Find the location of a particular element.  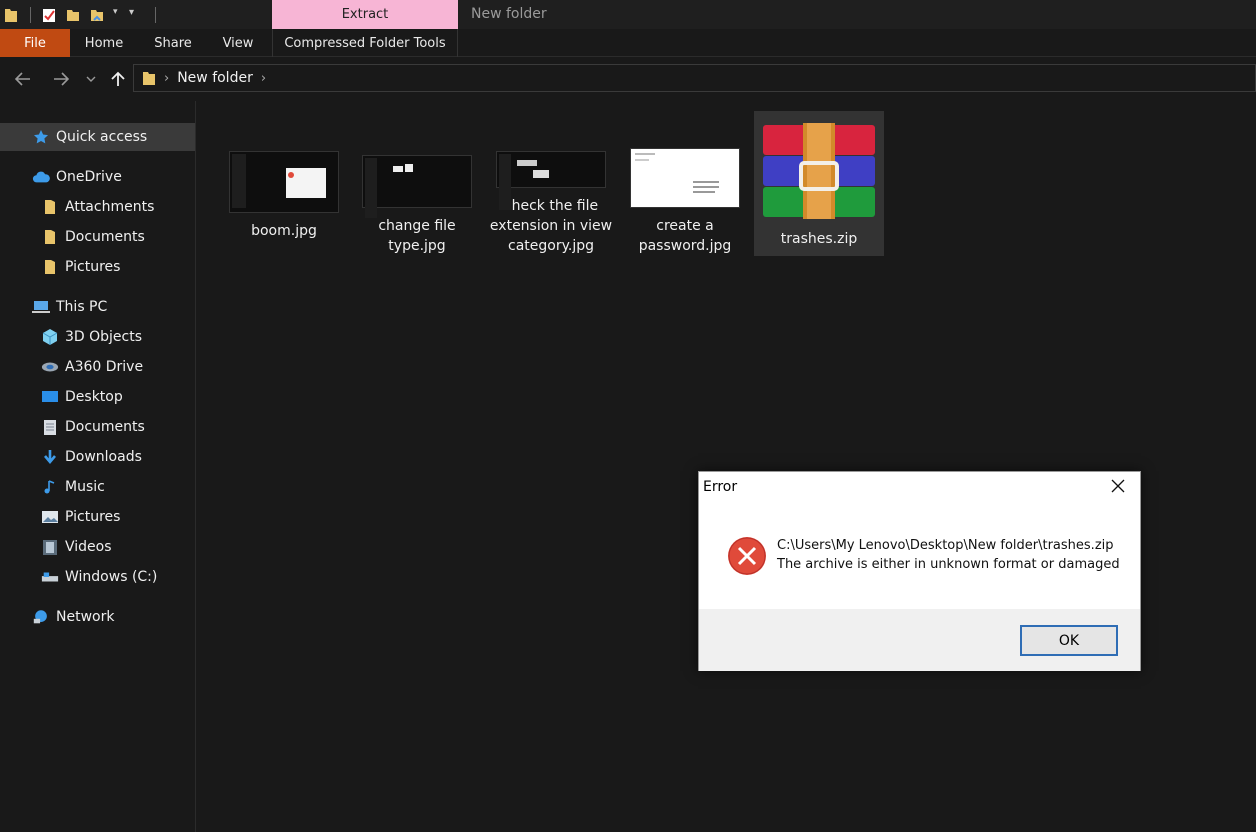

sidebar-item-pictures: Pictures is located at coordinates (97, 267).